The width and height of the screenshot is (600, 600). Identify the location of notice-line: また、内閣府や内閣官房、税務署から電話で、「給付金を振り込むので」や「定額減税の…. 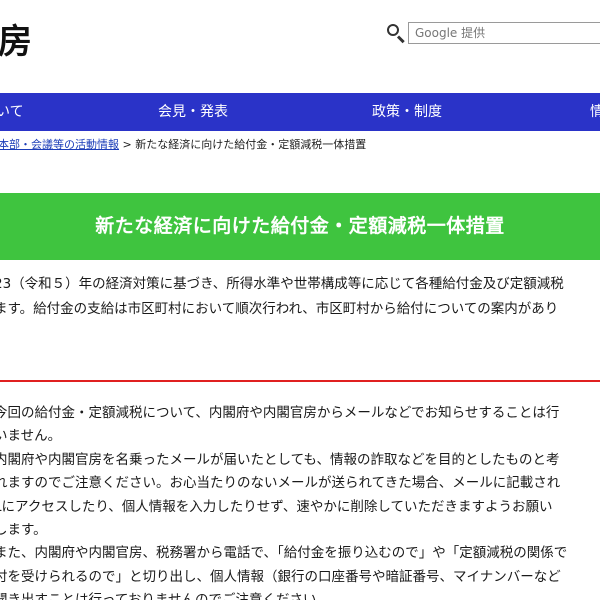
(284, 553).